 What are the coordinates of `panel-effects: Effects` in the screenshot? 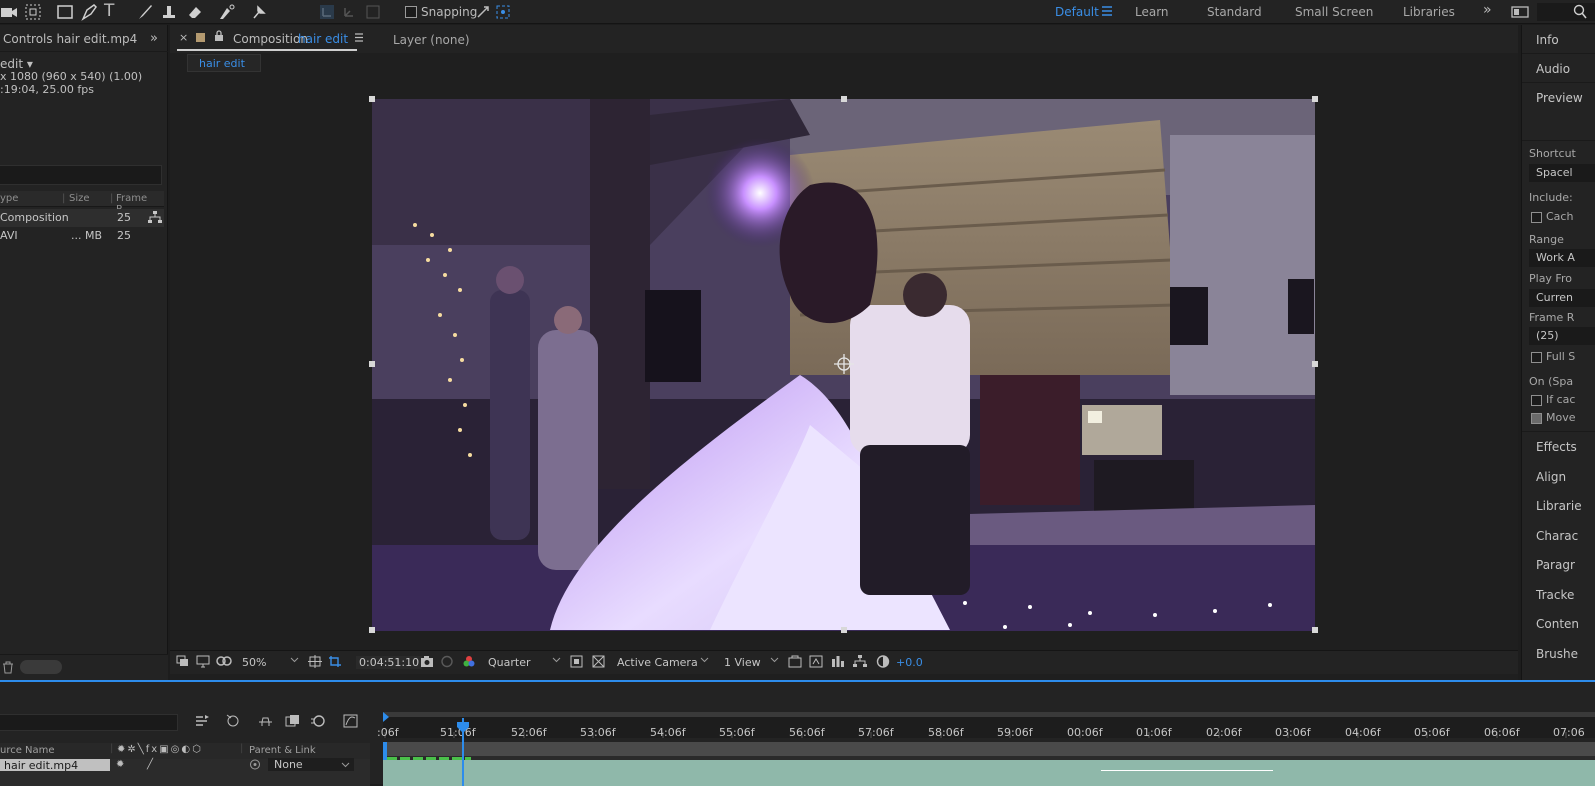 It's located at (1556, 447).